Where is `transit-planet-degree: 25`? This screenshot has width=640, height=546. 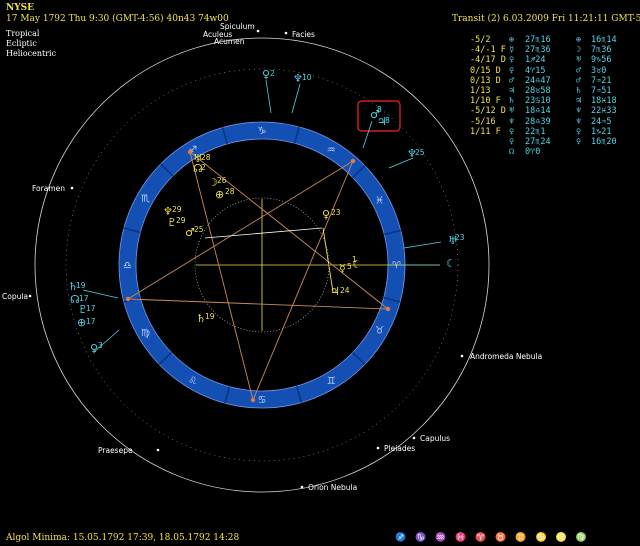 transit-planet-degree: 25 is located at coordinates (420, 152).